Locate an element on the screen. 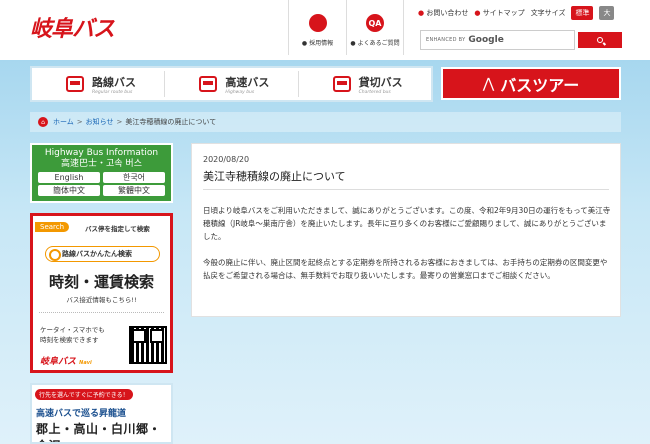  nav-highway-bus: 高速バス Highway bus is located at coordinates (232, 84).